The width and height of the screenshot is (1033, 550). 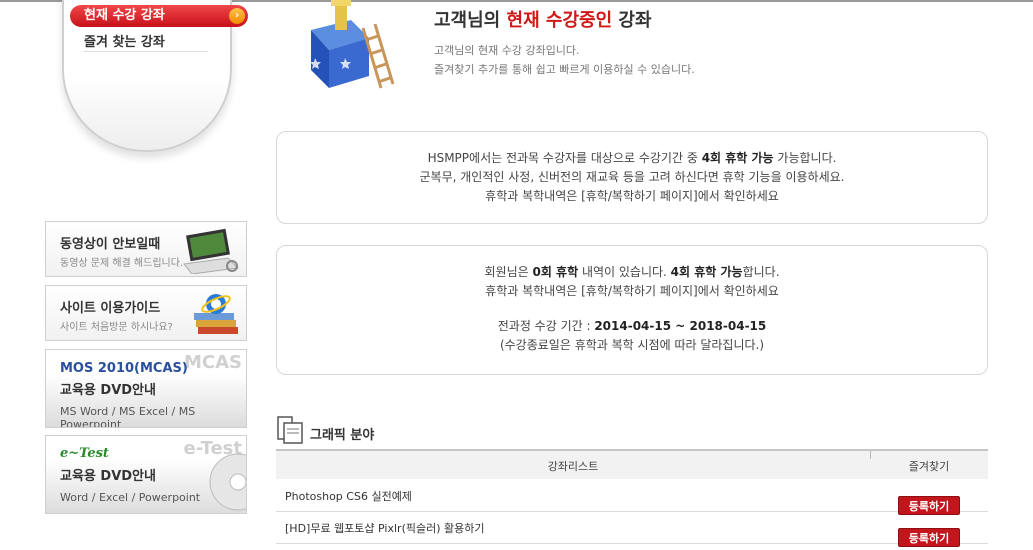 What do you see at coordinates (124, 40) in the screenshot?
I see `menu-item-favorite-courses: 즐겨 찾는 강좌` at bounding box center [124, 40].